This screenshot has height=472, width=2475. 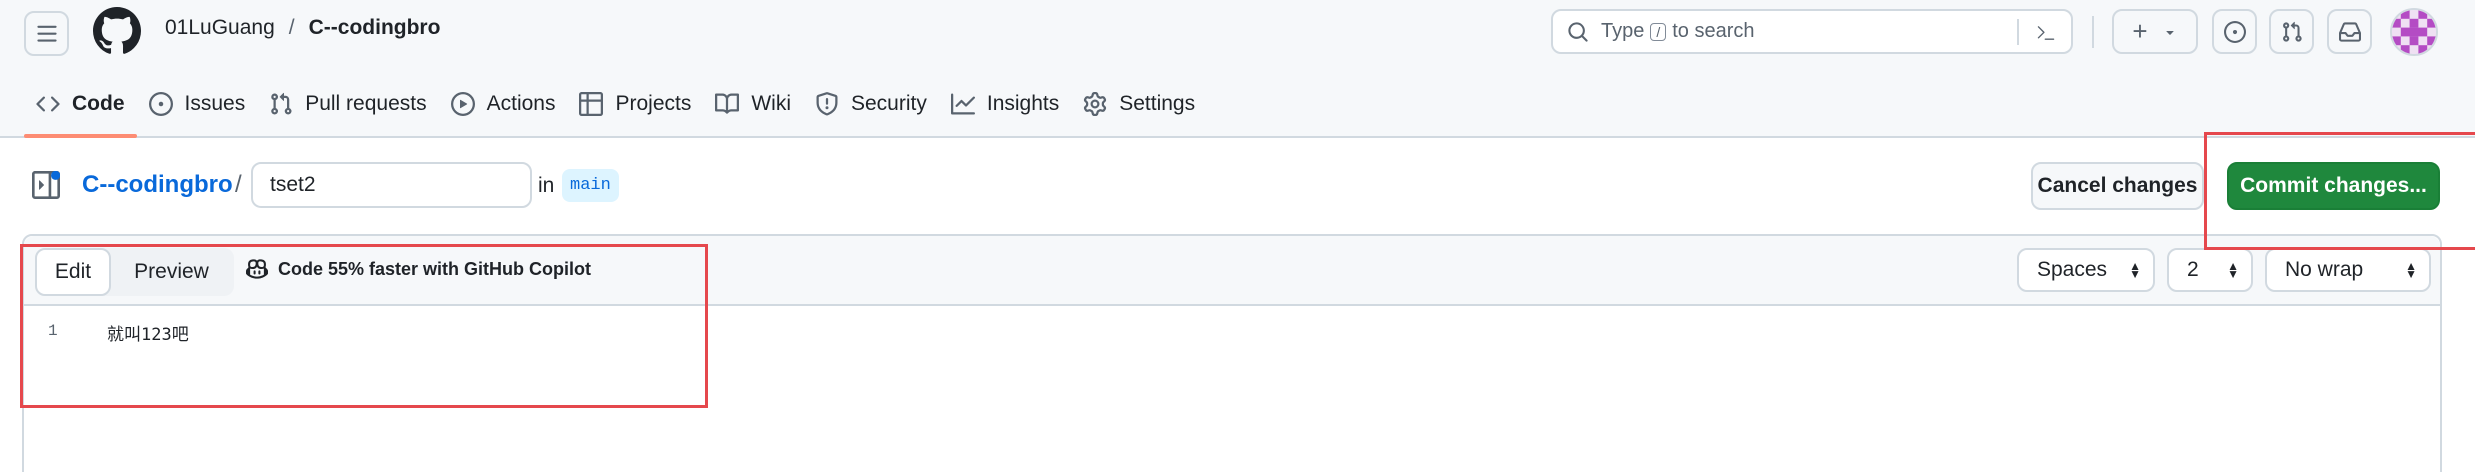 What do you see at coordinates (117, 31) in the screenshot?
I see `github-logo-icon` at bounding box center [117, 31].